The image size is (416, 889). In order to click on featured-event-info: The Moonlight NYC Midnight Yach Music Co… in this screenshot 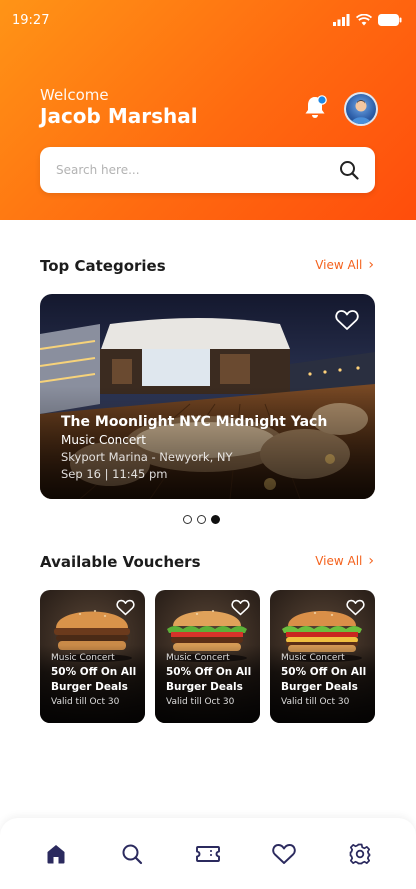, I will do `click(194, 447)`.